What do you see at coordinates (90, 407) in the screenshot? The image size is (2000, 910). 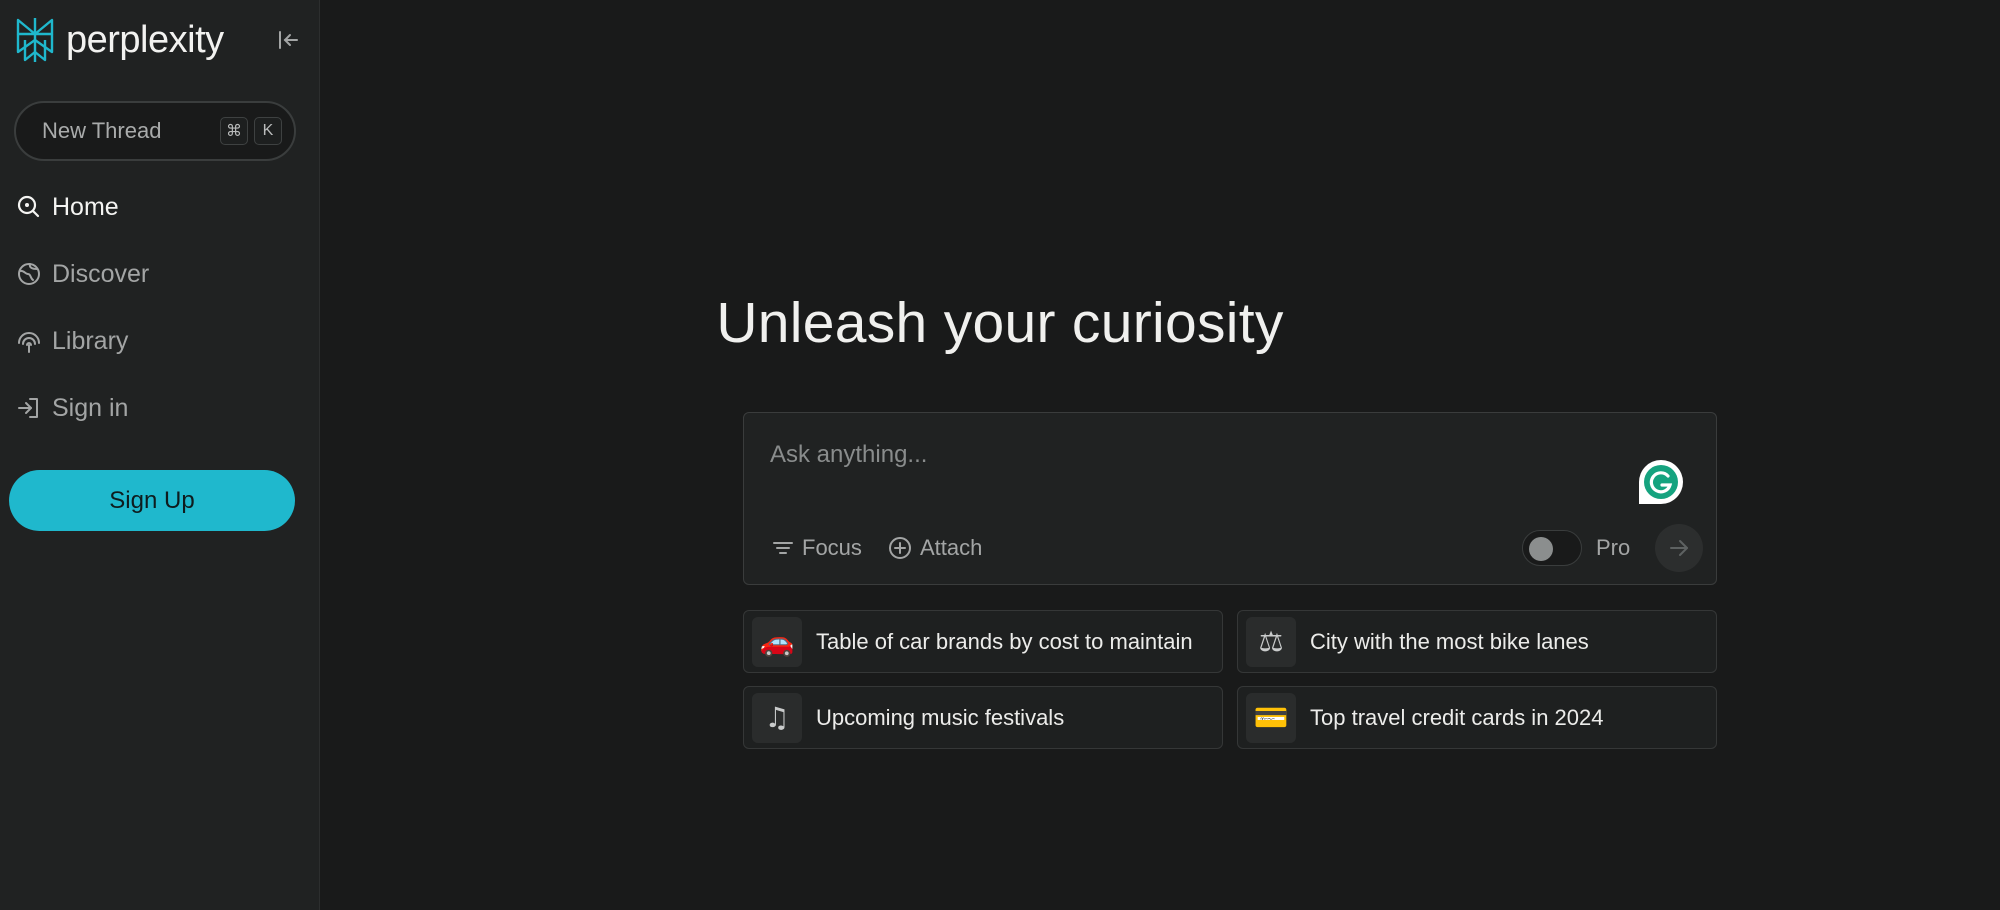 I see `sidebar-item-label: Sign in` at bounding box center [90, 407].